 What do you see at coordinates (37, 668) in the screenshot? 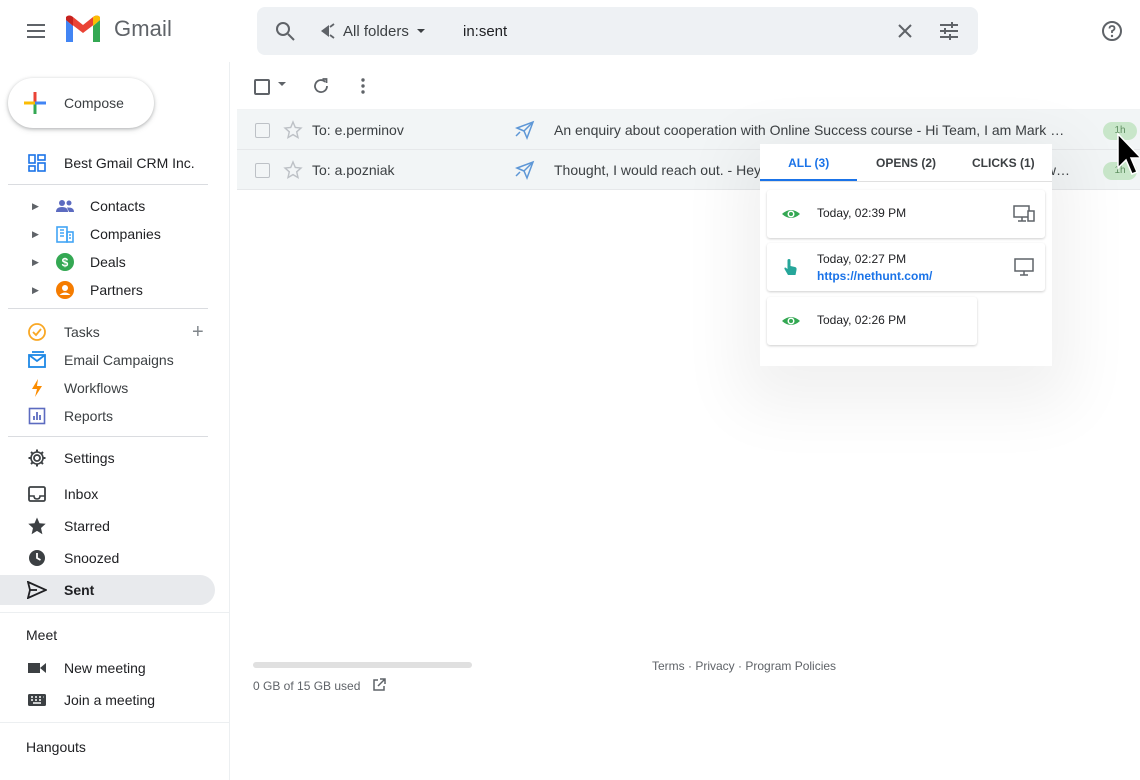
I see `video-icon` at bounding box center [37, 668].